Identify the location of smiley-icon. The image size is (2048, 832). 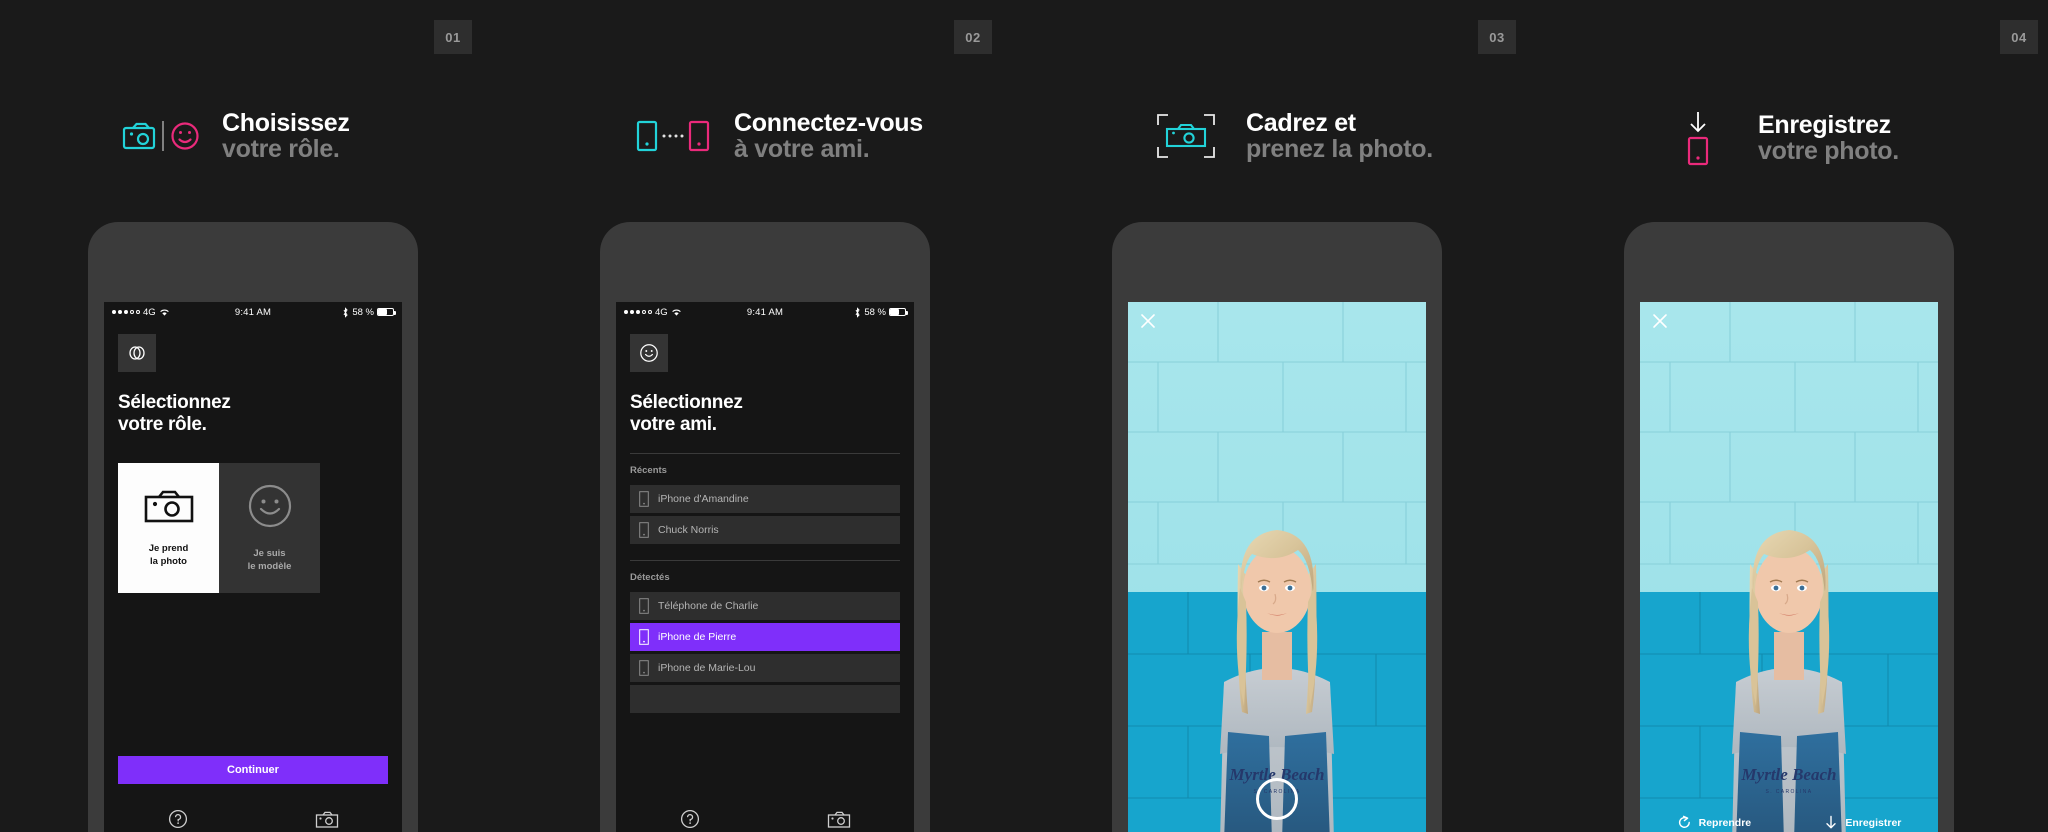
(270, 506).